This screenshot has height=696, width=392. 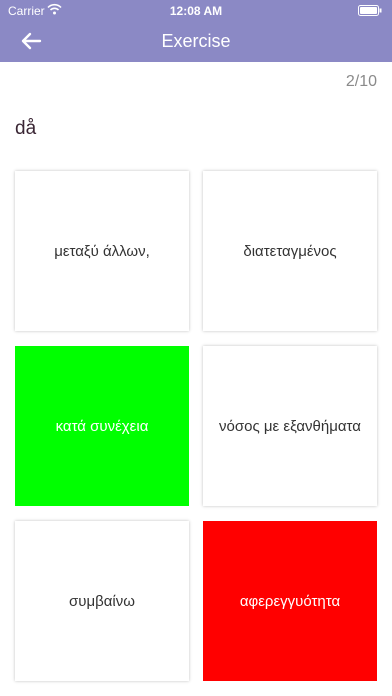 I want to click on page-title: Exercise, so click(x=196, y=41).